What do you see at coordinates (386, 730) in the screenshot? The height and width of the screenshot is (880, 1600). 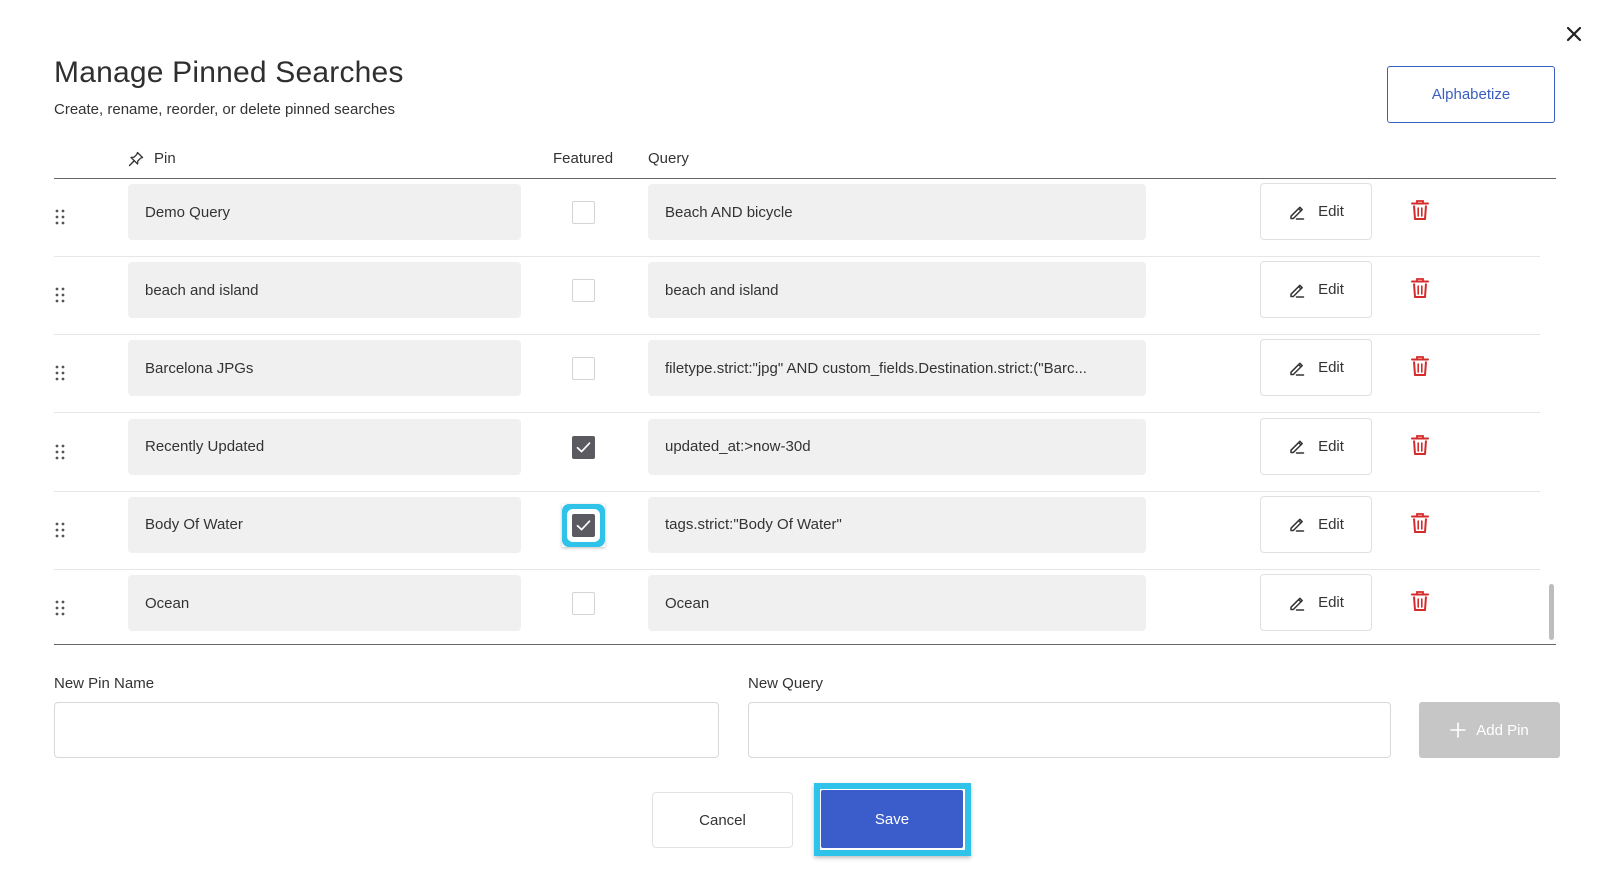 I see `new-pin-name-input` at bounding box center [386, 730].